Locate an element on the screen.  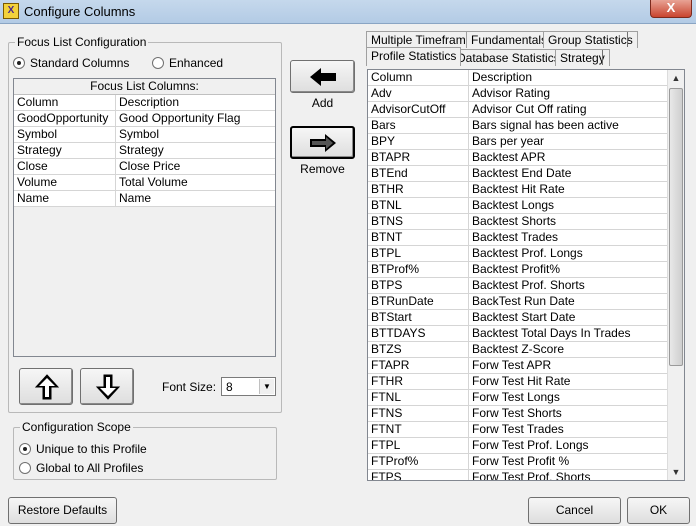
table-row: BPY Bars per year is located at coordinates (526, 142).